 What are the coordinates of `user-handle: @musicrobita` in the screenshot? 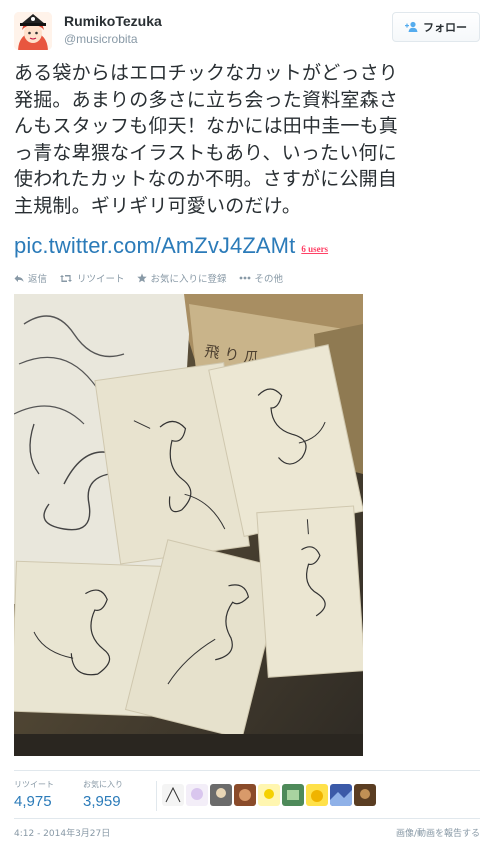 It's located at (101, 39).